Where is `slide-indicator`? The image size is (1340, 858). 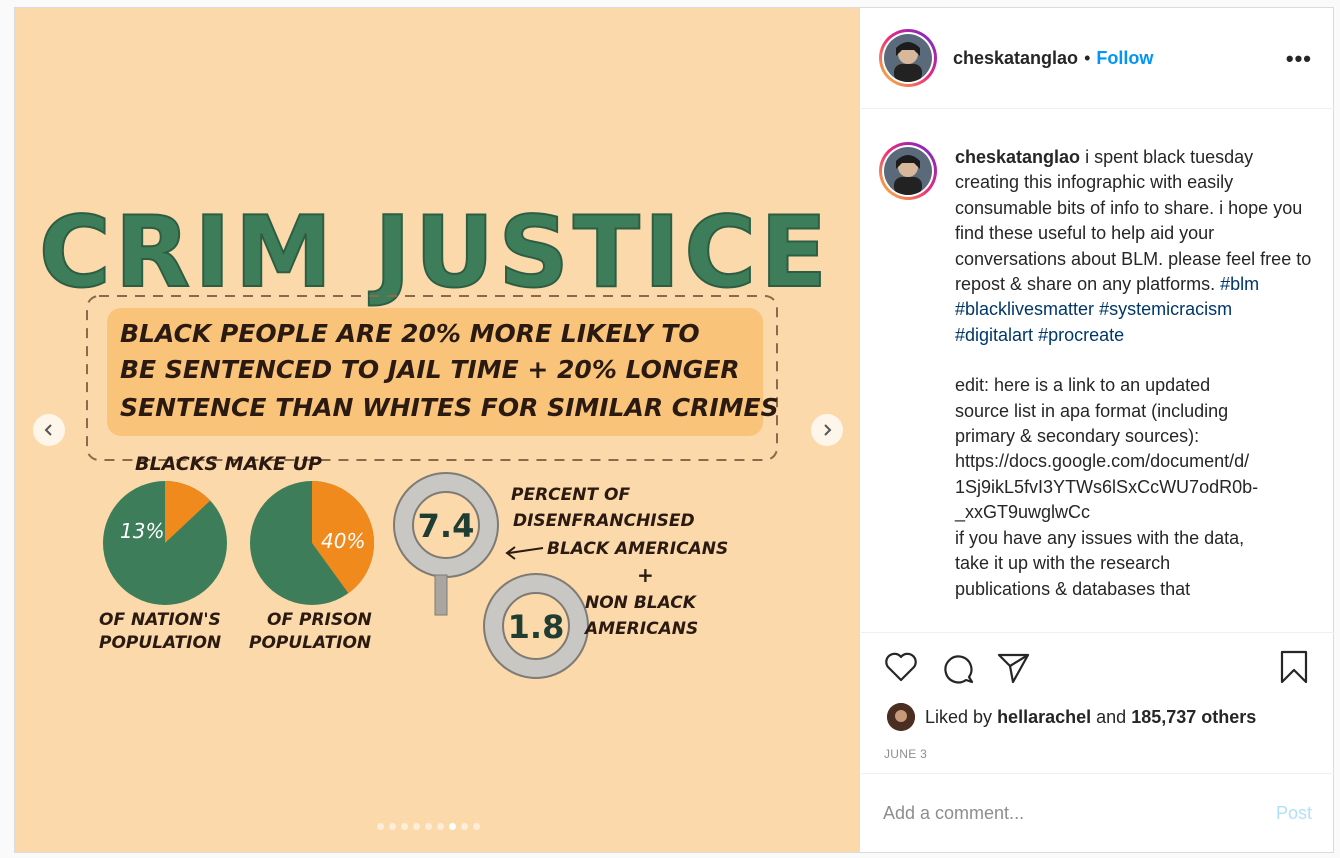 slide-indicator is located at coordinates (428, 826).